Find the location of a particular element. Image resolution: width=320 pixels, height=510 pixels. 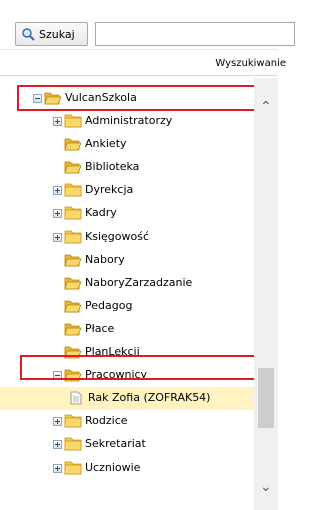

tree-node-label: Kadry is located at coordinates (101, 213).